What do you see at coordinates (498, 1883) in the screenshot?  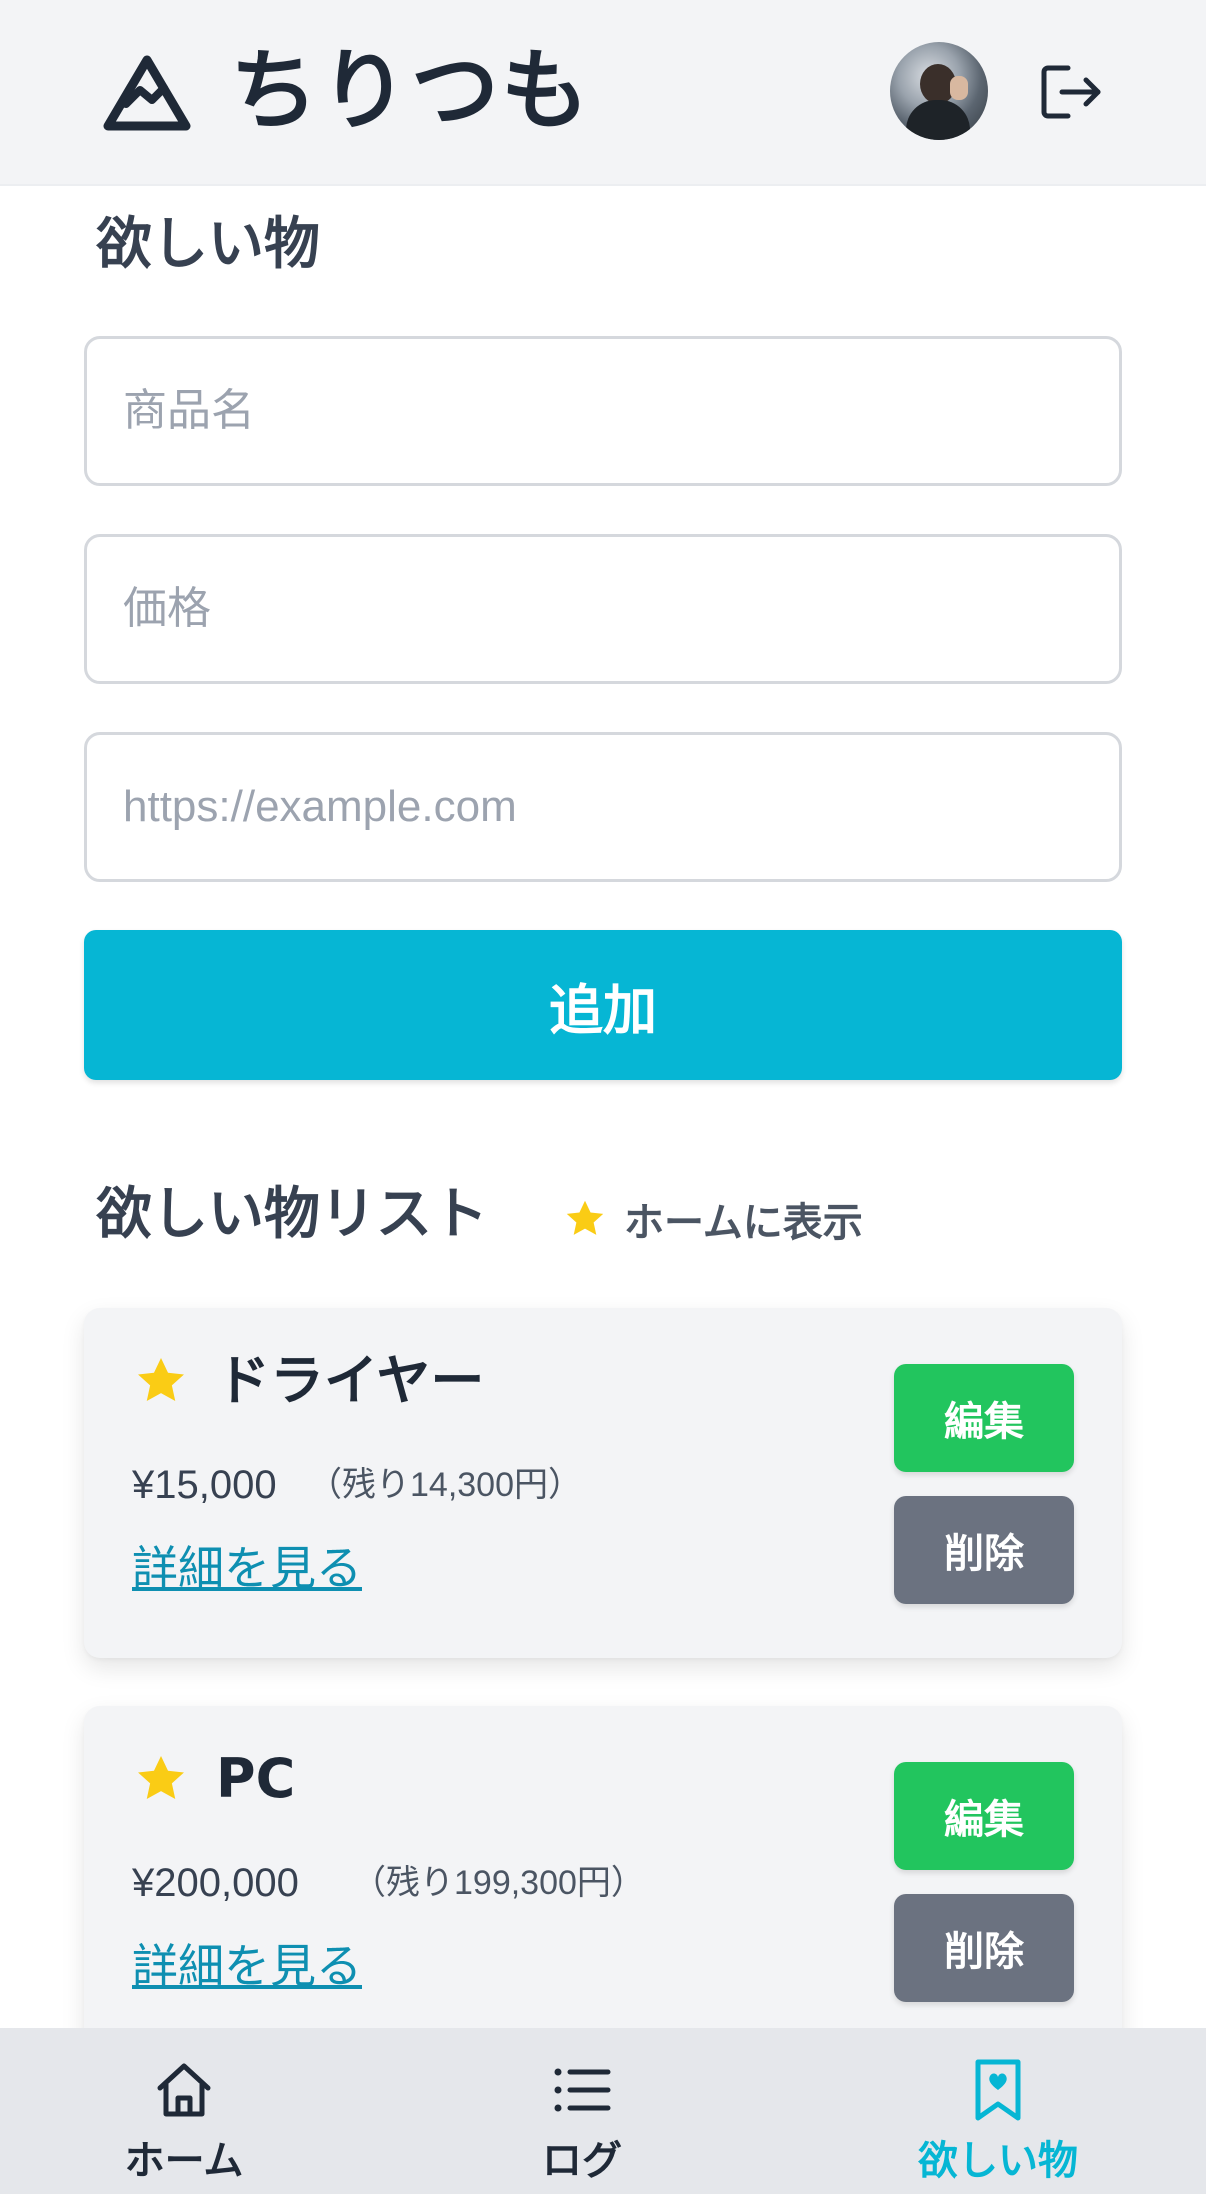 I see `item-remaining: （残り199,300円）` at bounding box center [498, 1883].